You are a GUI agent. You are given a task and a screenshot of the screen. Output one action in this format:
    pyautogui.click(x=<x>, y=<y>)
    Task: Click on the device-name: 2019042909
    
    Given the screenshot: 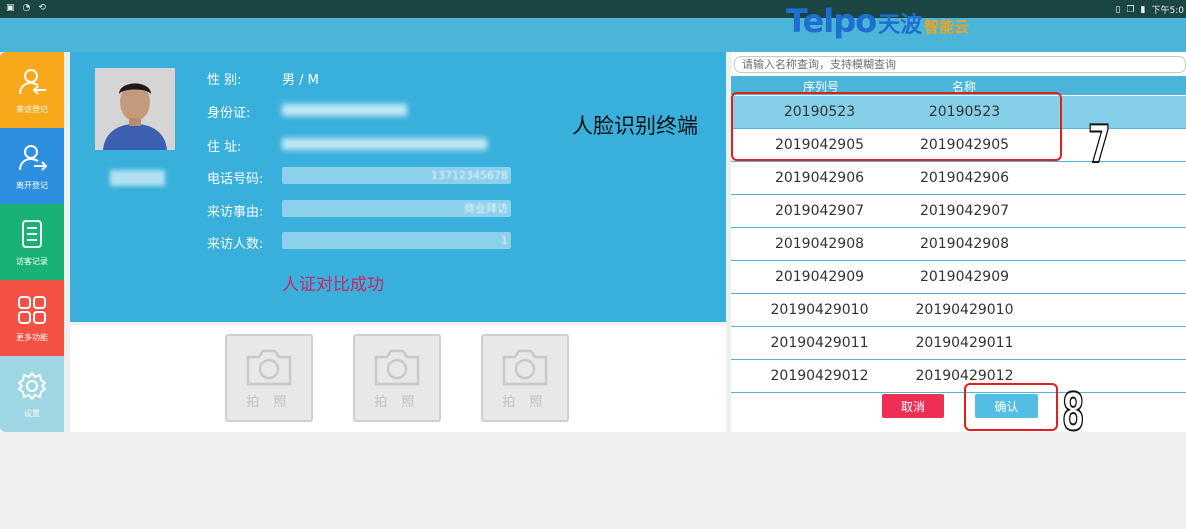 What is the action you would take?
    pyautogui.click(x=964, y=277)
    